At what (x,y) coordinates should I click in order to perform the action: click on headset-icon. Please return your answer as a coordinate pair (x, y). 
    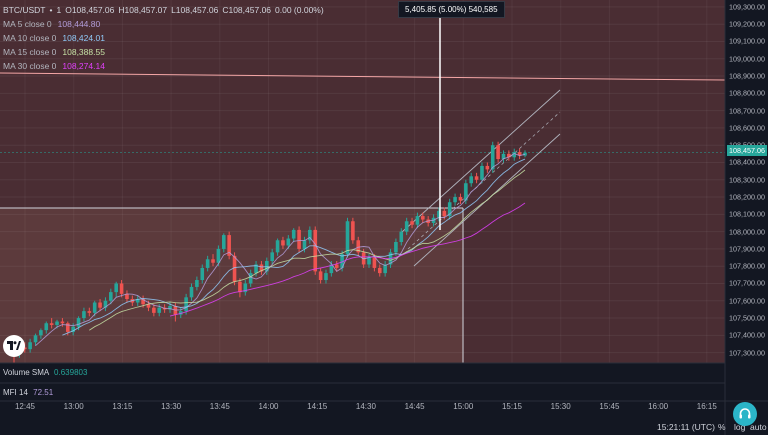
    Looking at the image, I should click on (745, 413).